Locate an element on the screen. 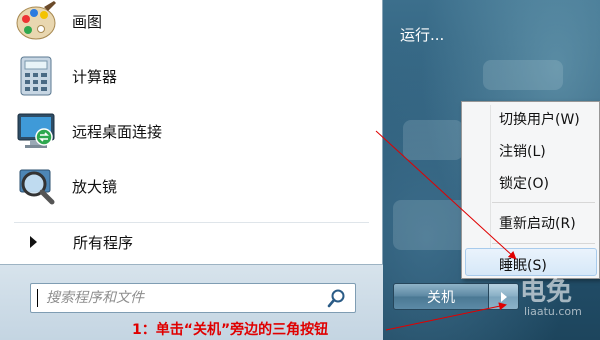 The image size is (600, 340). search-input is located at coordinates (181, 298).